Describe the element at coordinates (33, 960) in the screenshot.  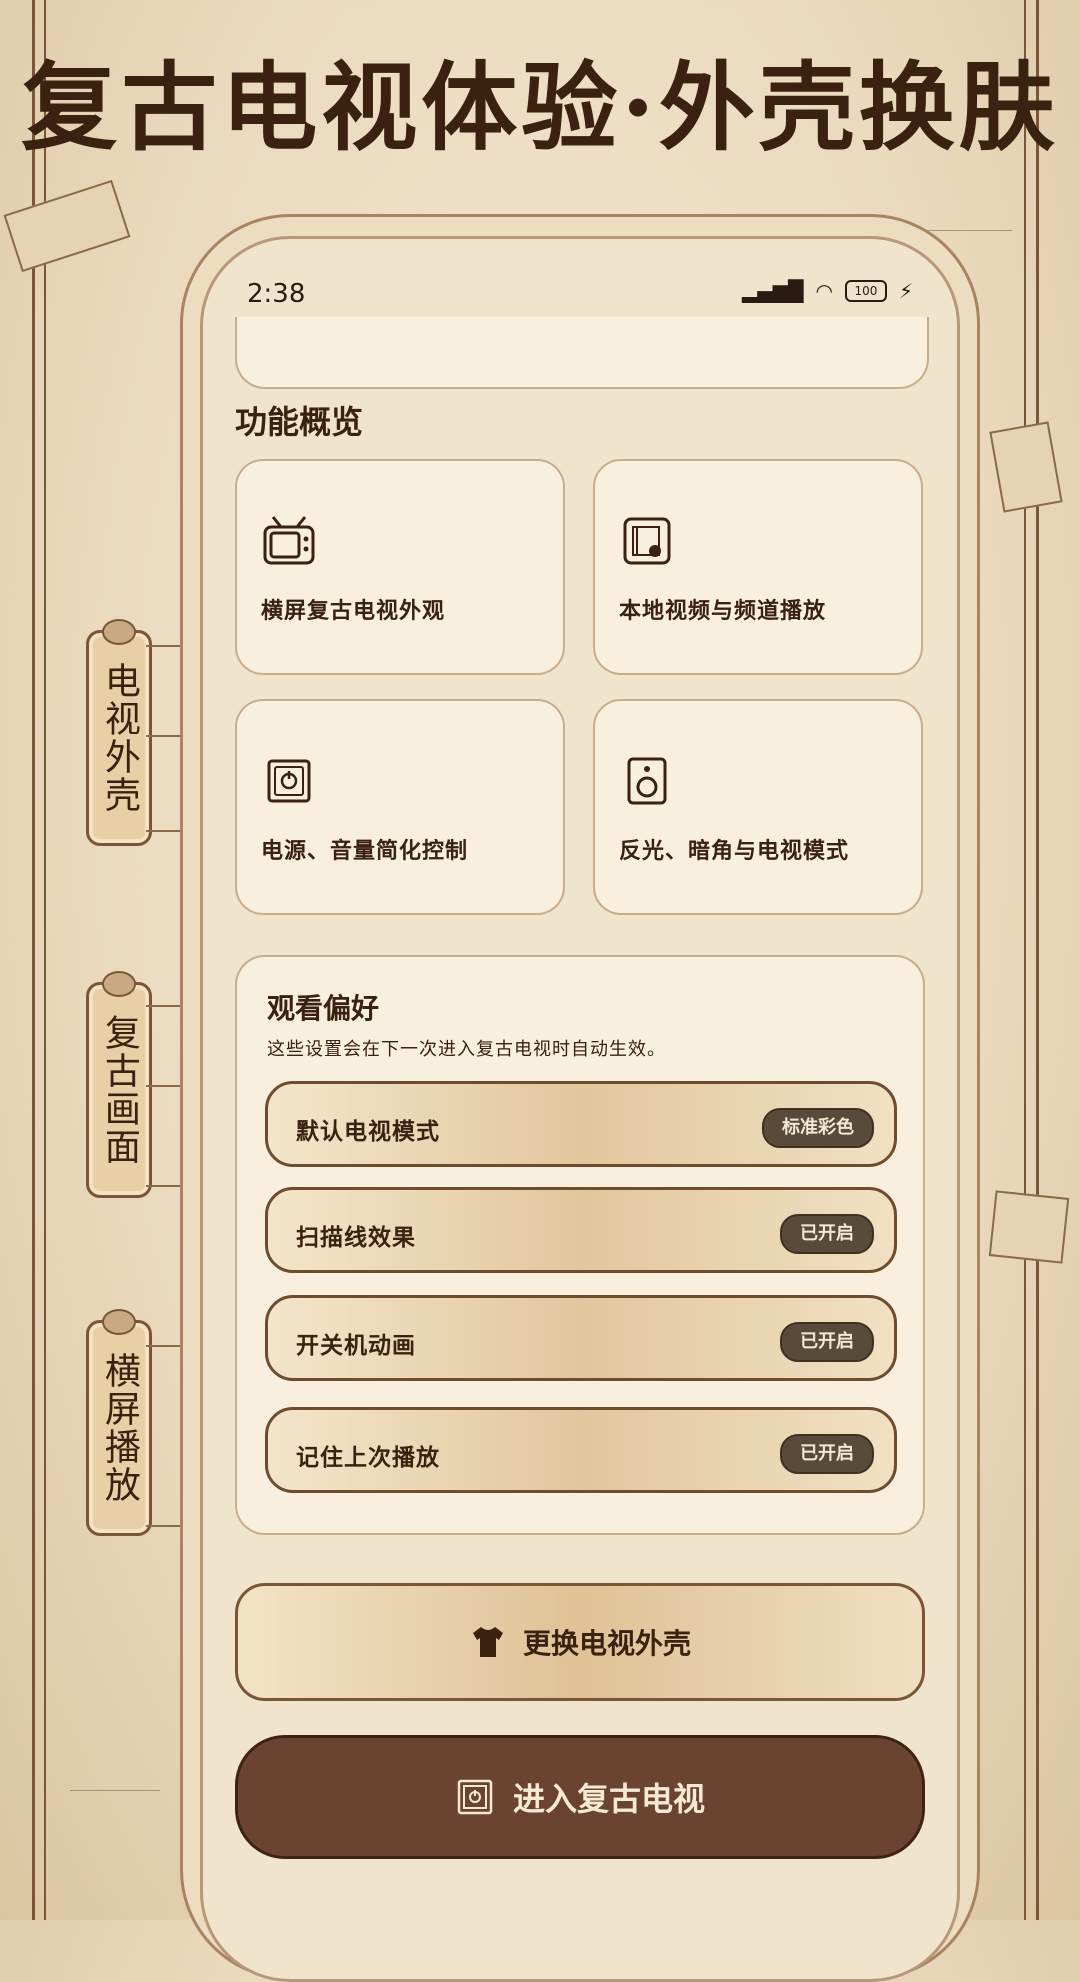
I see `frame-line-left` at that location.